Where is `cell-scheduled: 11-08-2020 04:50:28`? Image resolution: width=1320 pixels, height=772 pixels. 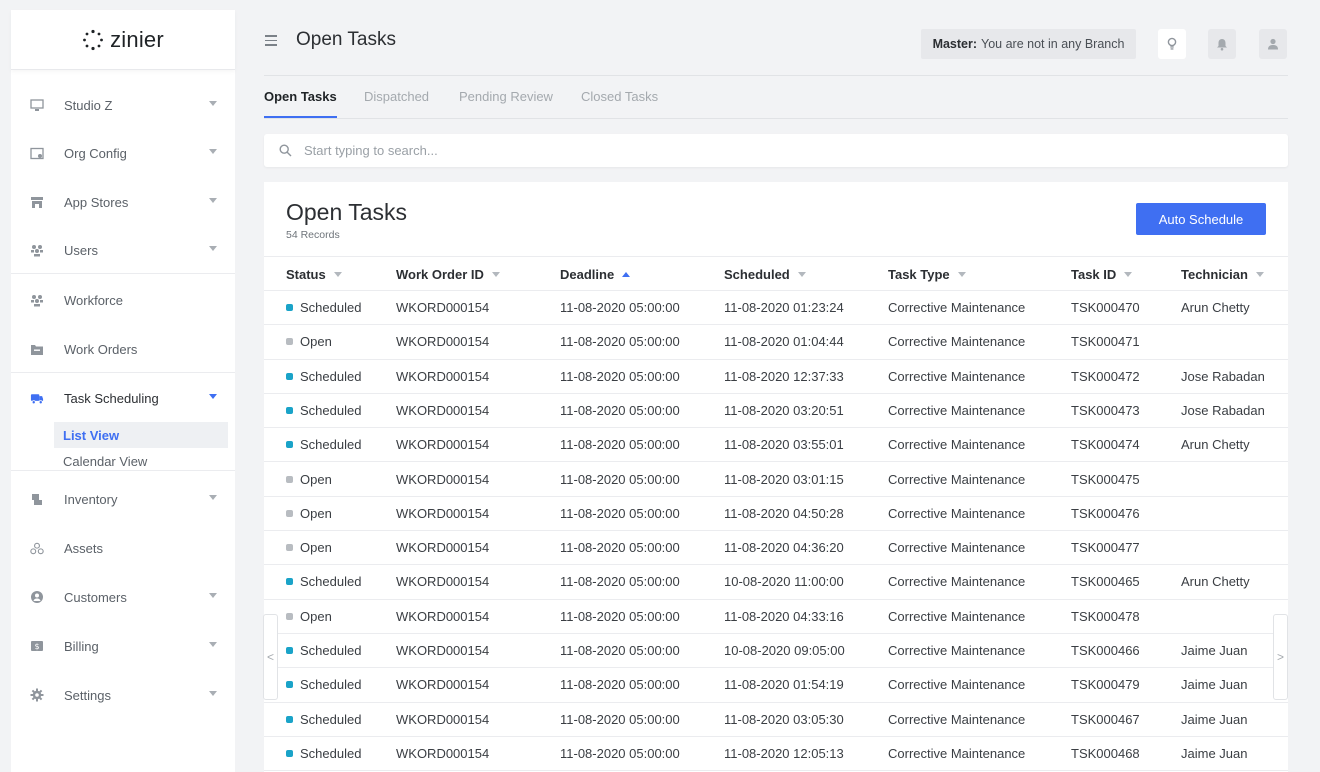
cell-scheduled: 11-08-2020 04:50:28 is located at coordinates (784, 513).